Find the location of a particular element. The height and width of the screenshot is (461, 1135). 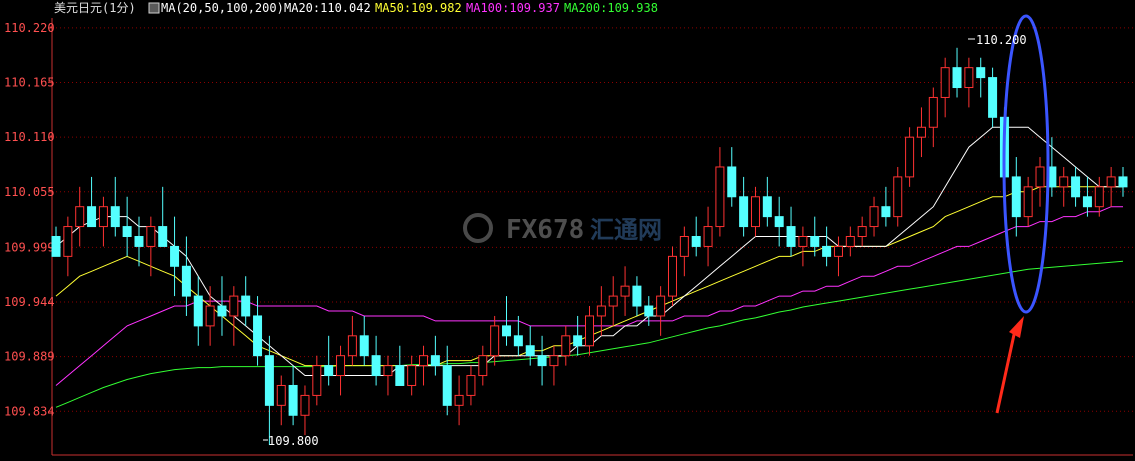

ma50-label: MA50:109.982 is located at coordinates (418, 8).